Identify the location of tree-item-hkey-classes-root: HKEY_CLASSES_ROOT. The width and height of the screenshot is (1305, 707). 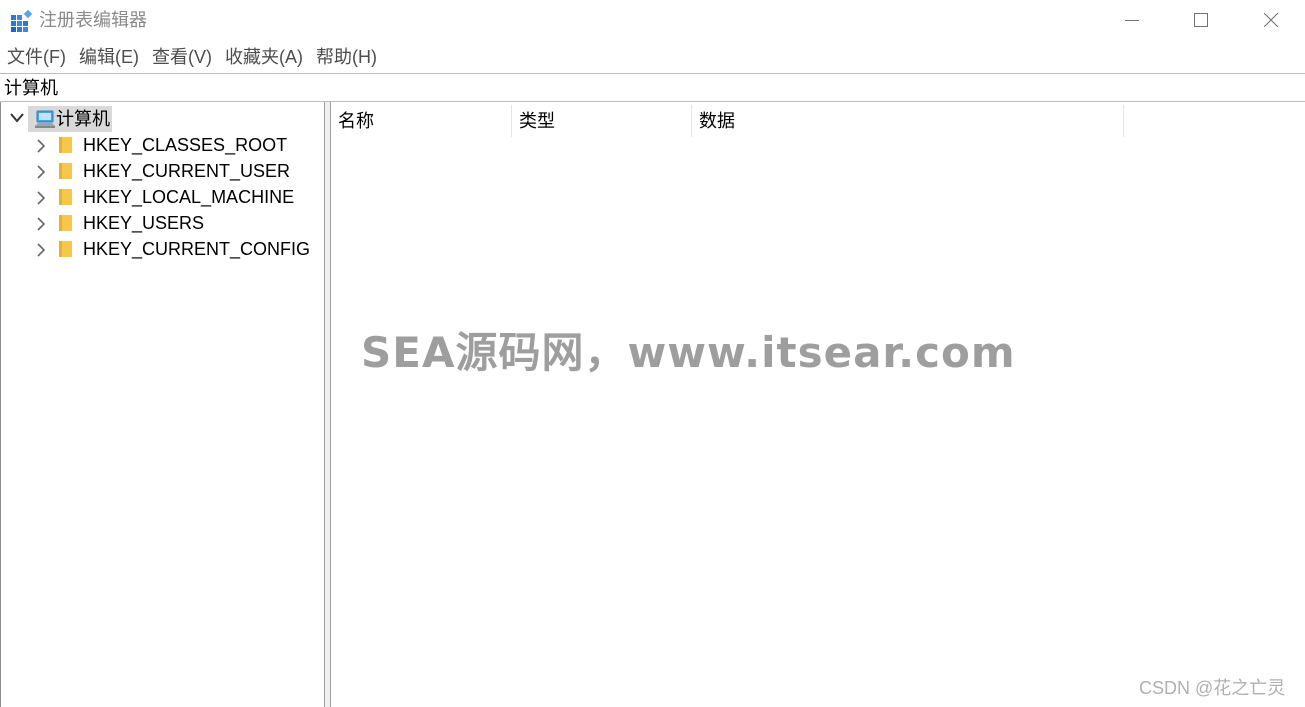
(162, 145).